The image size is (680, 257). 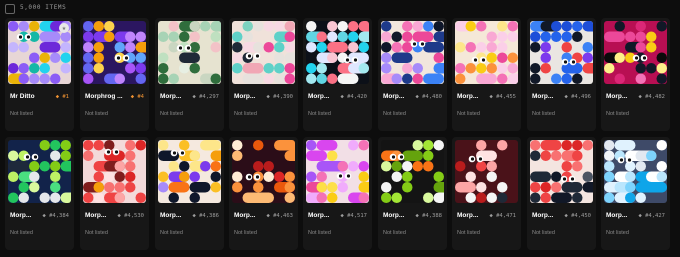 I want to click on rank-value: #4,384, so click(x=59, y=216).